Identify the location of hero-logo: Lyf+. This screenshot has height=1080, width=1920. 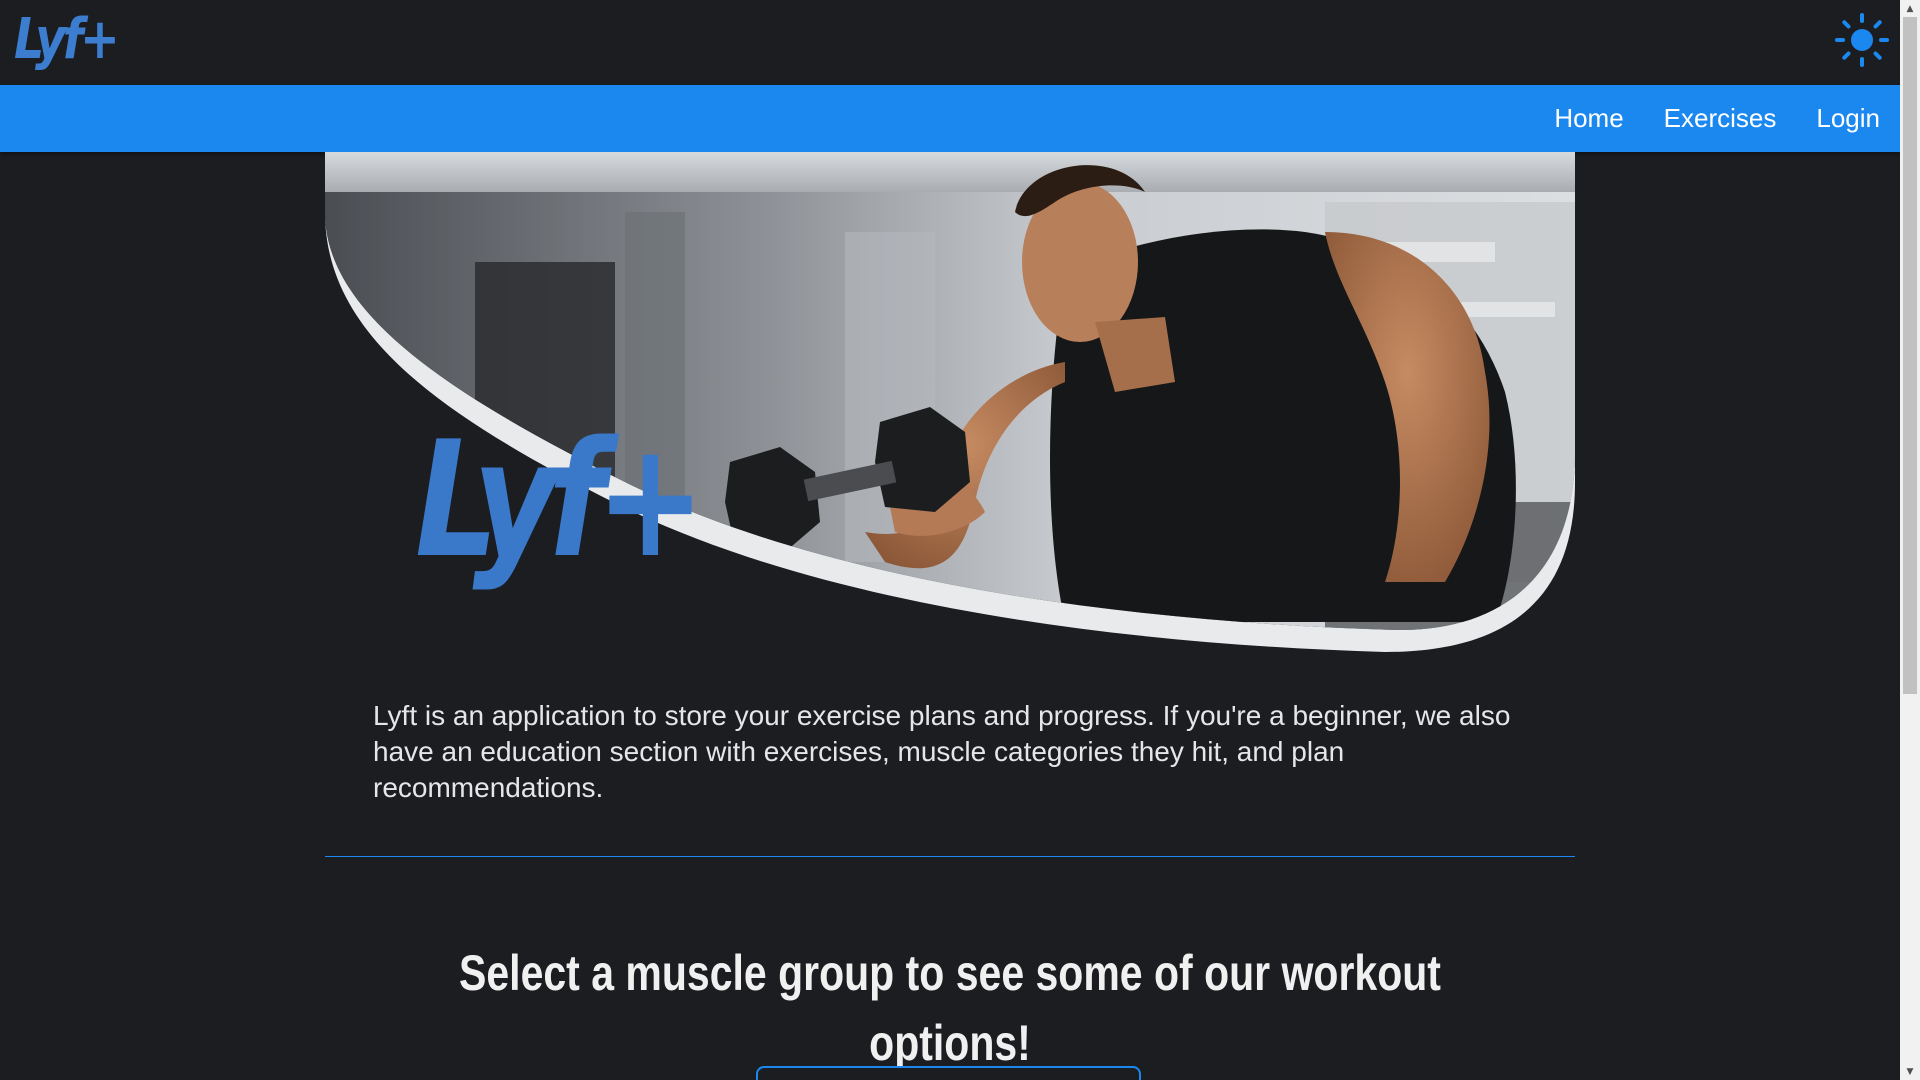
(560, 499).